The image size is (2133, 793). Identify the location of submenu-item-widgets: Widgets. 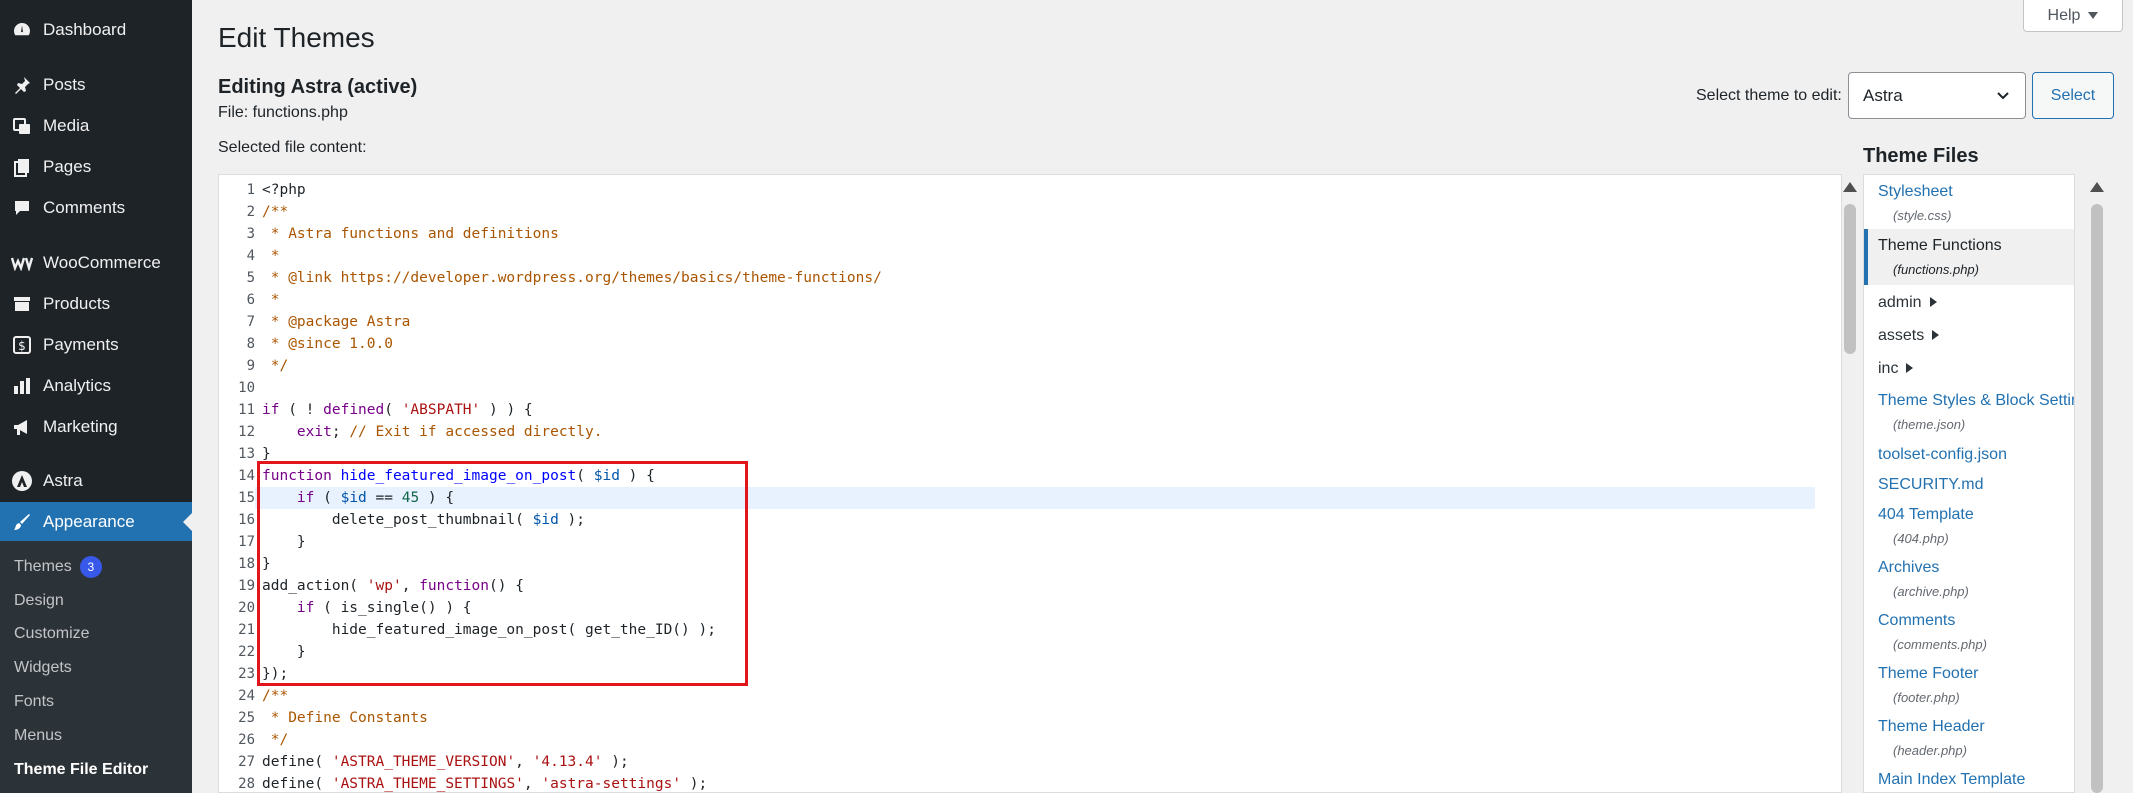
(43, 668).